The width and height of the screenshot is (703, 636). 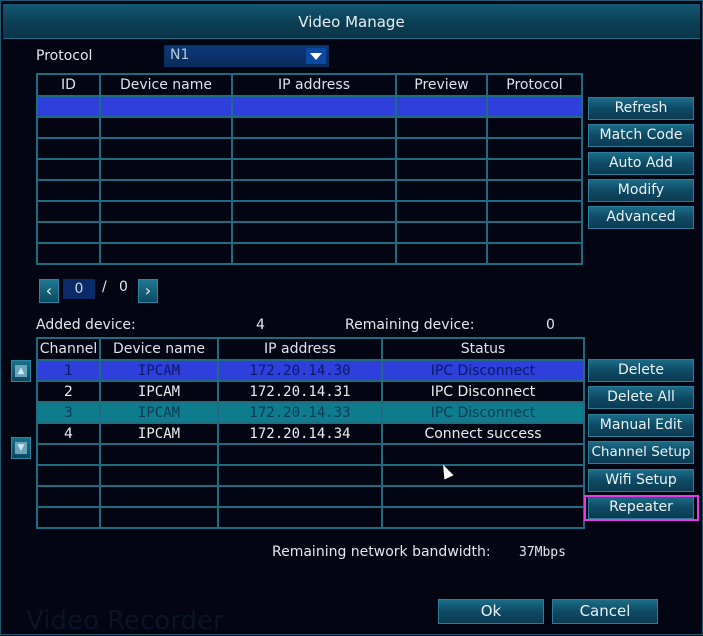 What do you see at coordinates (300, 391) in the screenshot?
I see `ip-address-cell: 172.20.14.31` at bounding box center [300, 391].